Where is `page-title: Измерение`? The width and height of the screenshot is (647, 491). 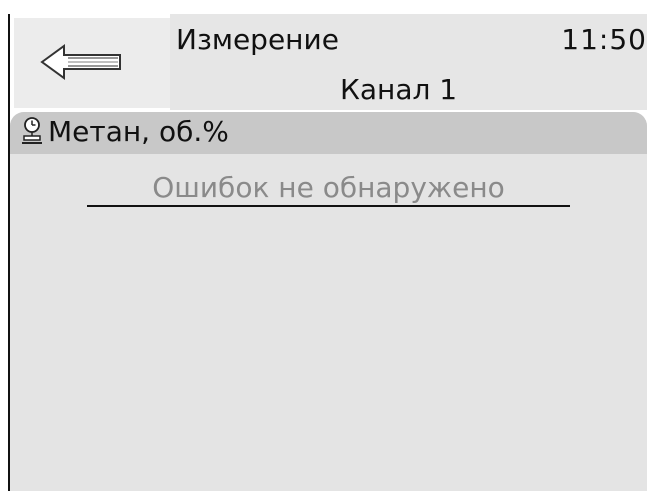
page-title: Измерение is located at coordinates (257, 39).